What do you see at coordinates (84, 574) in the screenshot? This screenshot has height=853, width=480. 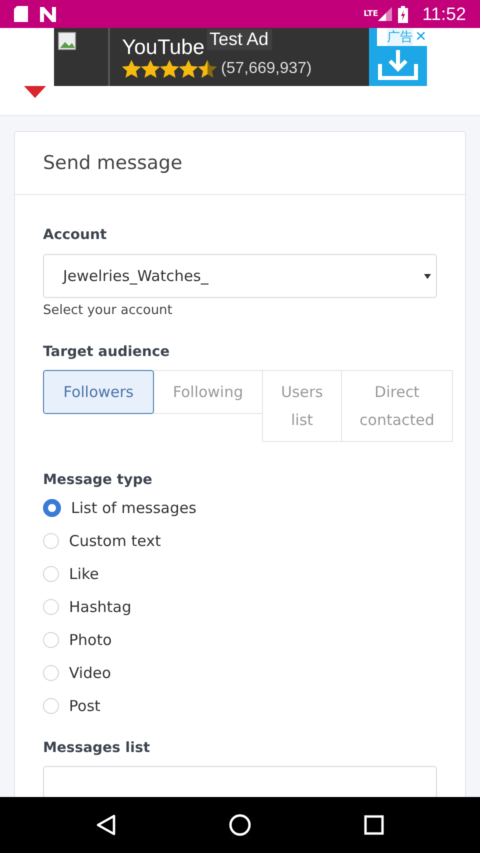 I see `radio-label: Like` at bounding box center [84, 574].